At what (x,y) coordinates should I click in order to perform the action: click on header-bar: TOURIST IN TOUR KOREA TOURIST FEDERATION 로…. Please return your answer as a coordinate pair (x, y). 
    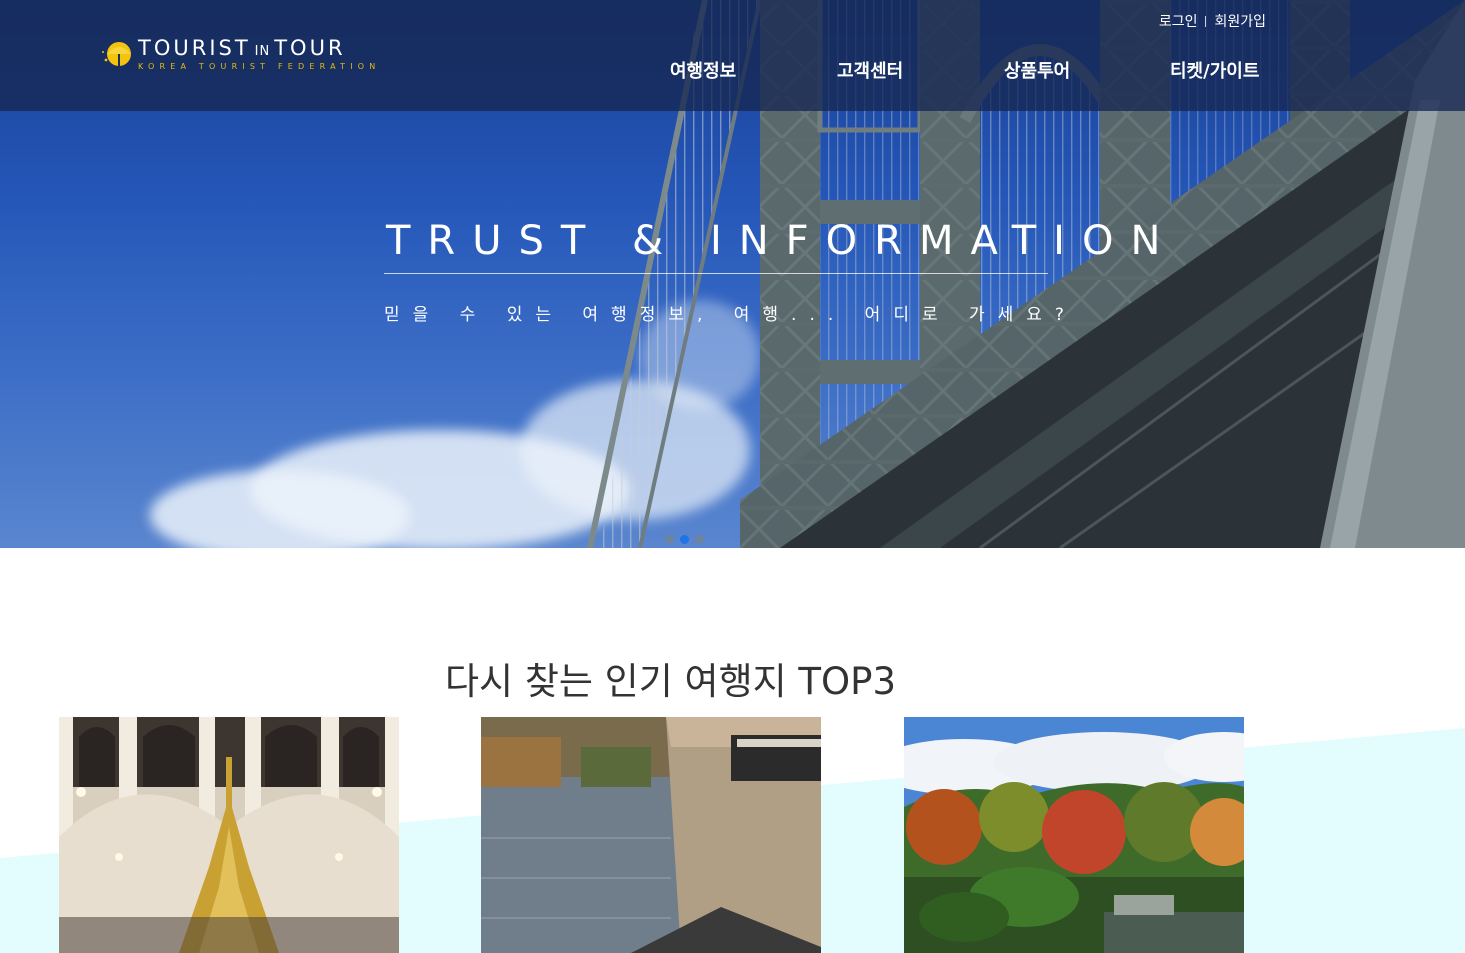
    Looking at the image, I should click on (732, 55).